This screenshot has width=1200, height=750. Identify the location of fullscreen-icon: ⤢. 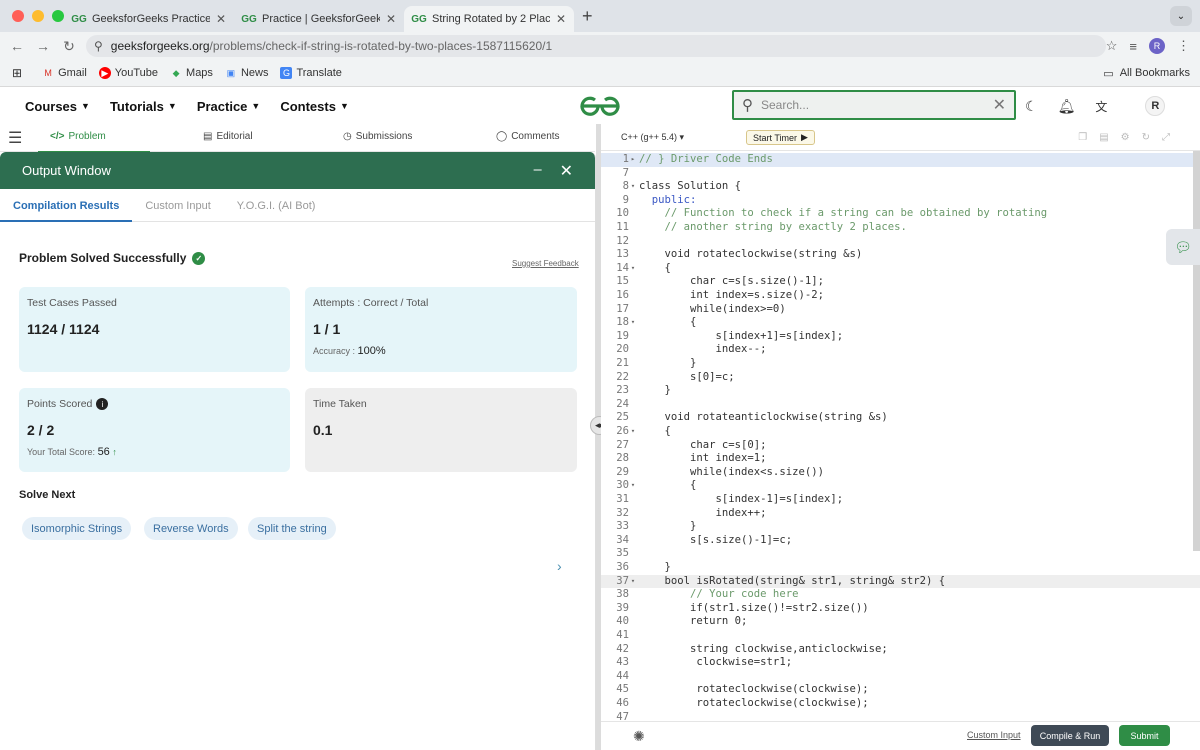
(1166, 137).